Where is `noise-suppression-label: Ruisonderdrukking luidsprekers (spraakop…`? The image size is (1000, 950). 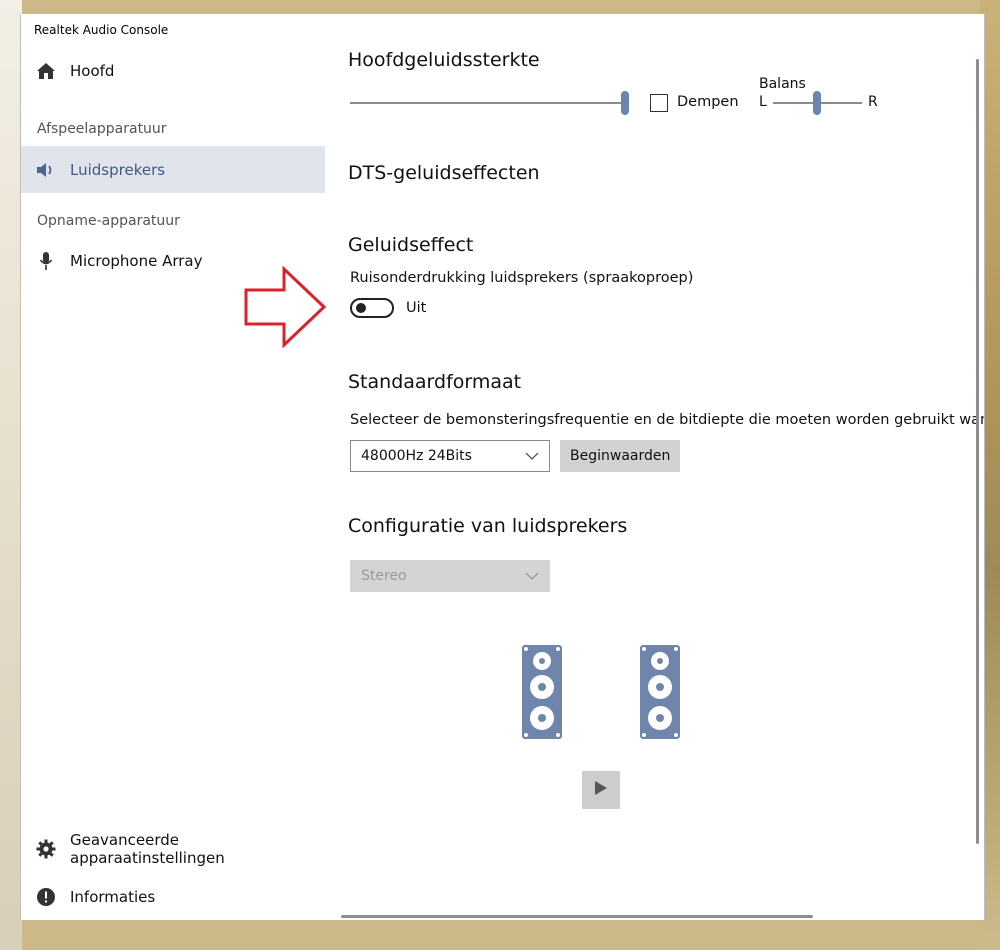 noise-suppression-label: Ruisonderdrukking luidsprekers (spraakop… is located at coordinates (522, 278).